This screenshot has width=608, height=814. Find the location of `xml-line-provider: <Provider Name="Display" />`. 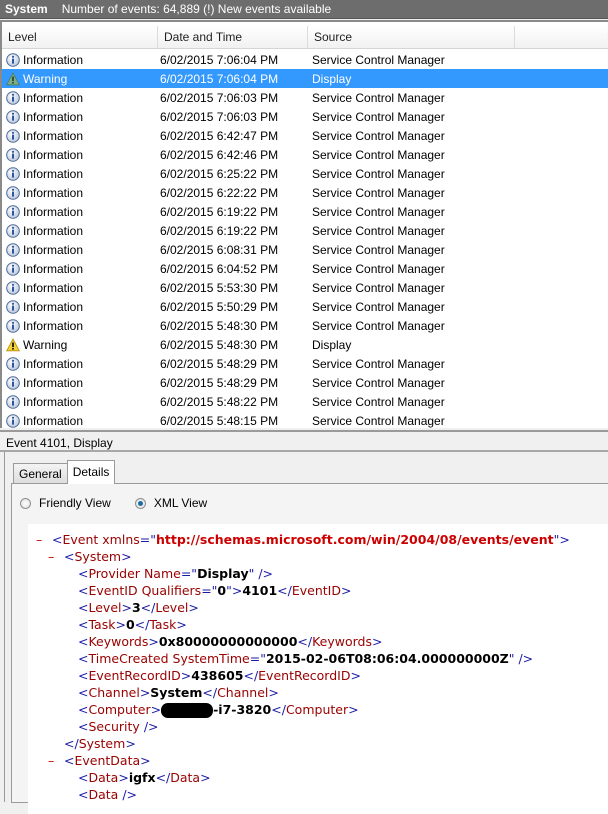

xml-line-provider: <Provider Name="Display" /> is located at coordinates (176, 573).